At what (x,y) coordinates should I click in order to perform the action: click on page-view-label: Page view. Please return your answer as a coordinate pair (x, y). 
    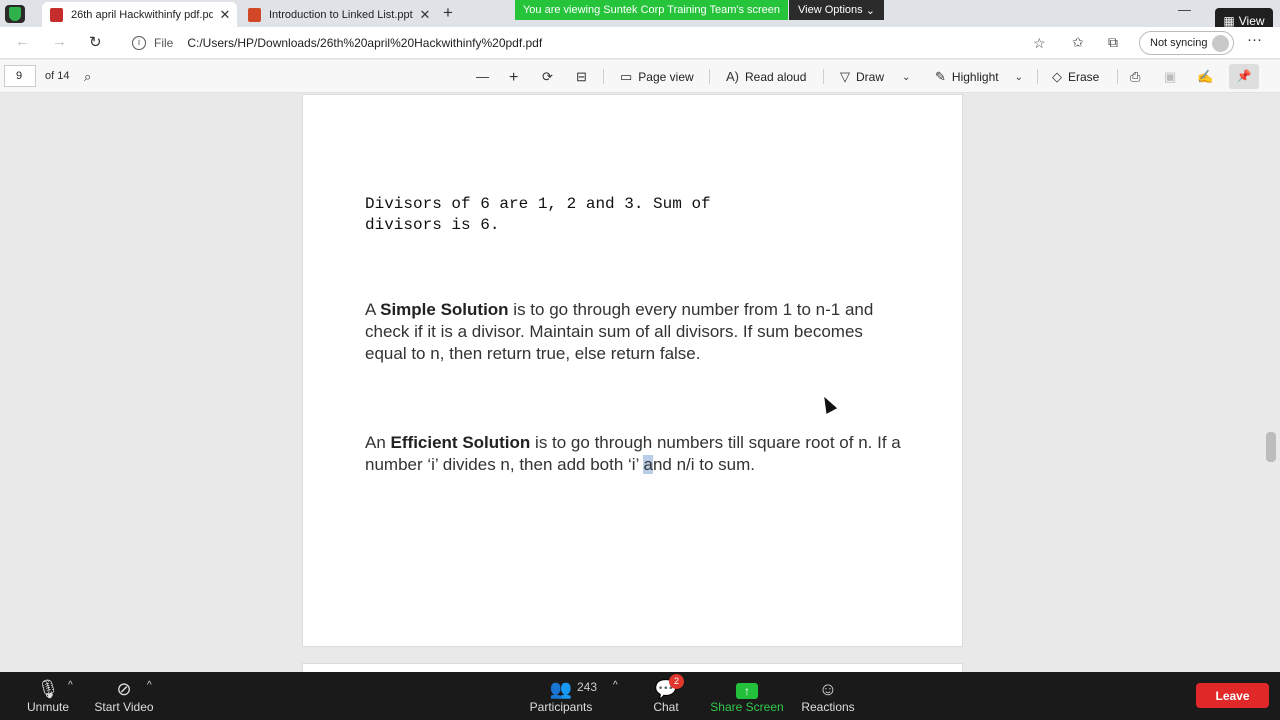
    Looking at the image, I should click on (666, 77).